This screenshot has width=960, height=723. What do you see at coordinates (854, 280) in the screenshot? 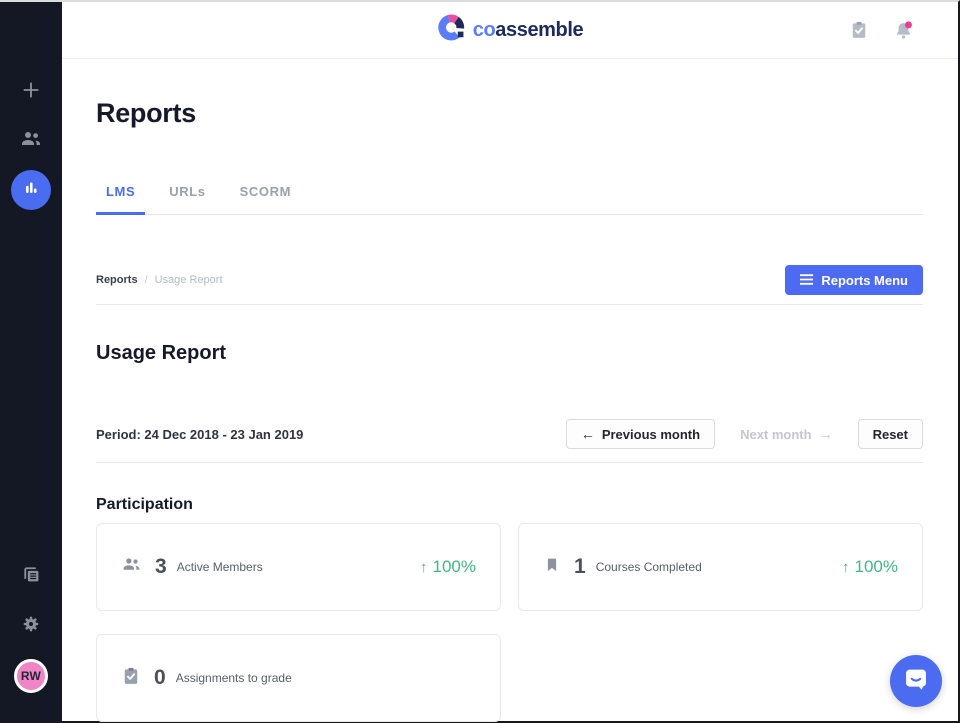
I see `reports-menu-button: Reports Menu` at bounding box center [854, 280].